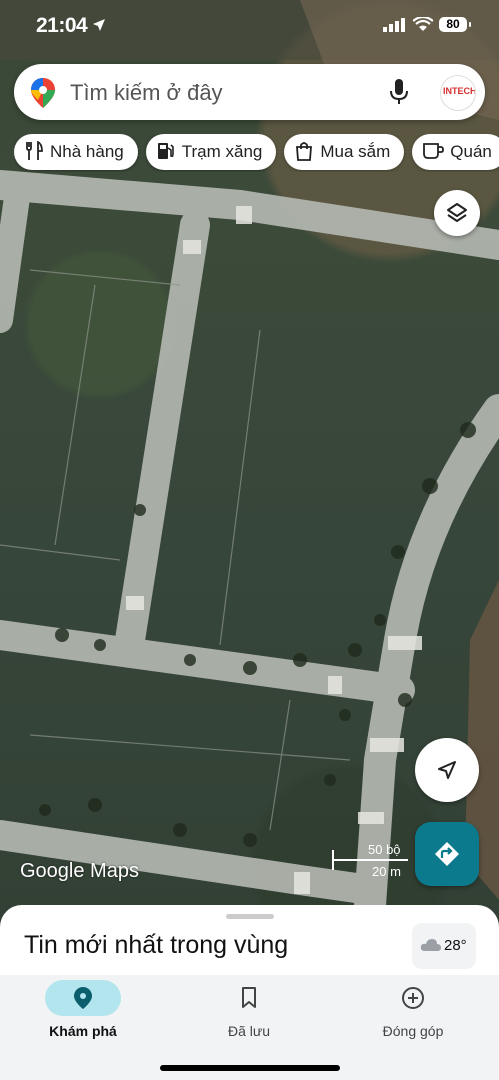 Image resolution: width=499 pixels, height=1080 pixels. What do you see at coordinates (399, 92) in the screenshot?
I see `microphone-icon` at bounding box center [399, 92].